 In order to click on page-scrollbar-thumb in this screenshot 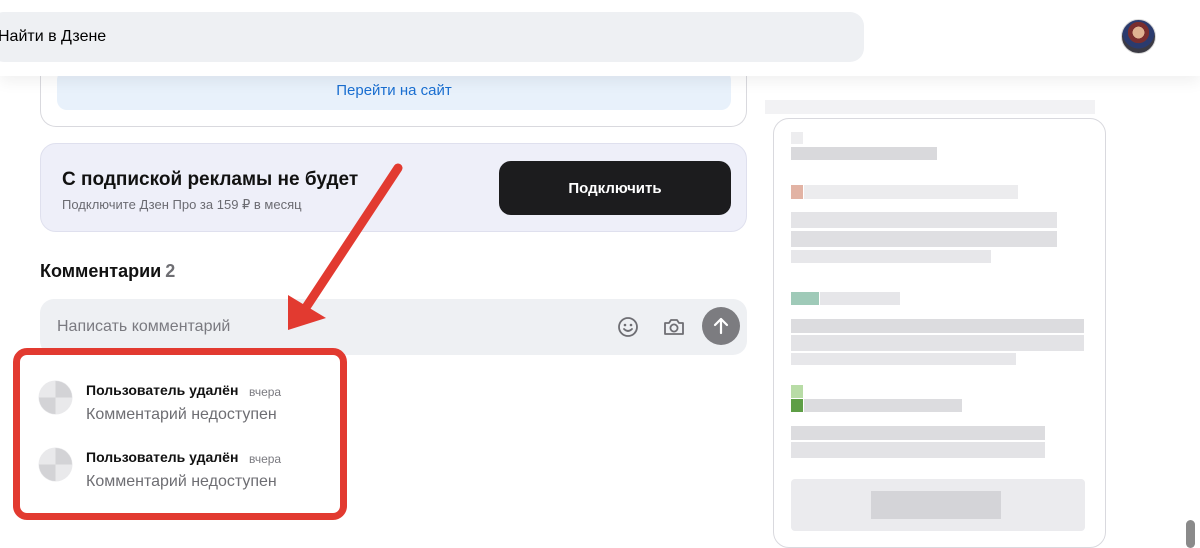, I will do `click(1190, 534)`.